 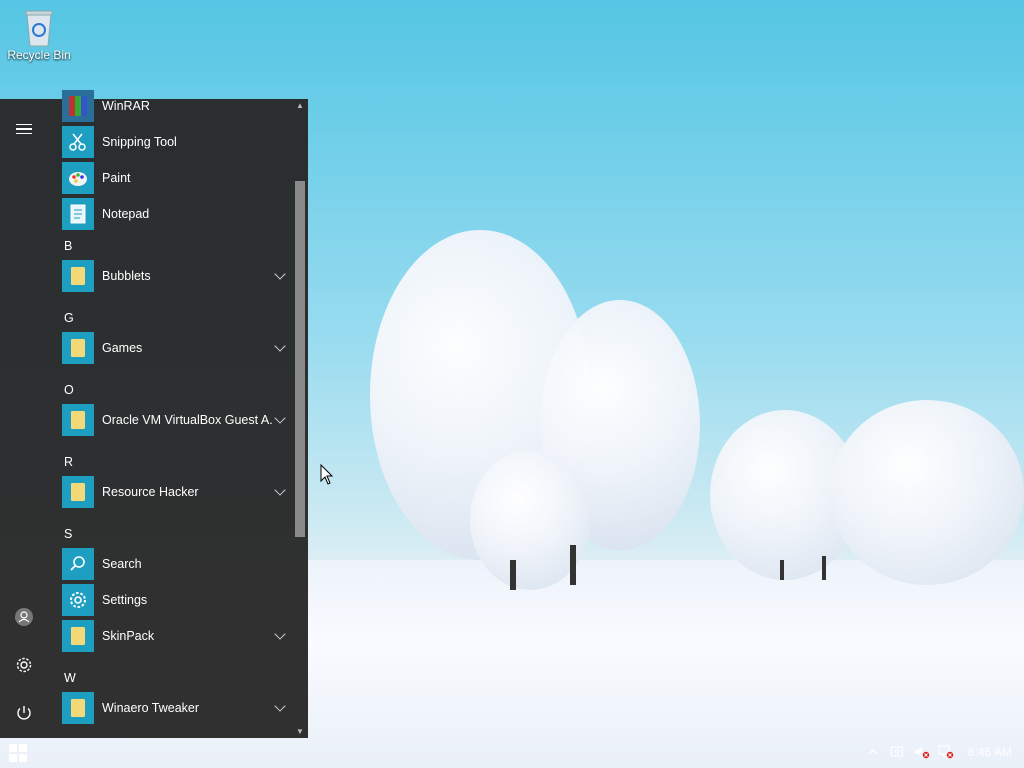 I want to click on app-item-winaero-tweaker: Winaero Tweaker, so click(x=178, y=708).